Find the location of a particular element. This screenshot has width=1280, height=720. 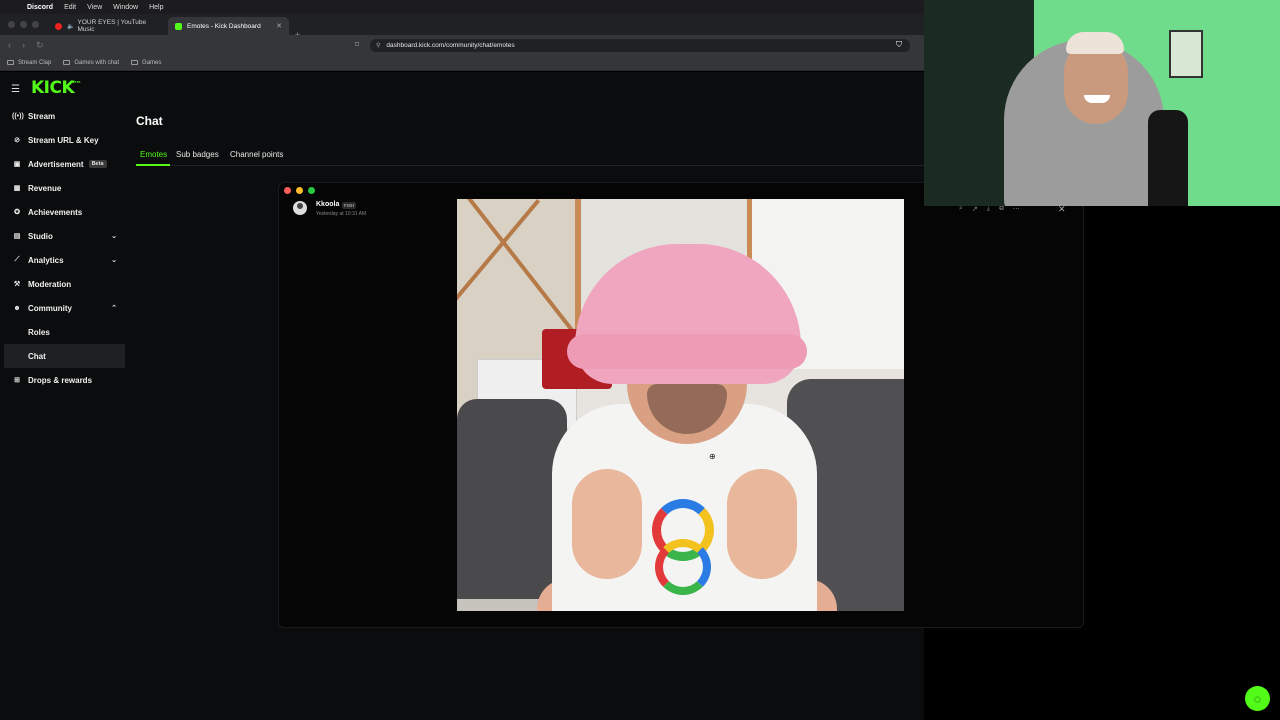

chat-bubble-icon: ◌ is located at coordinates (1257, 698).